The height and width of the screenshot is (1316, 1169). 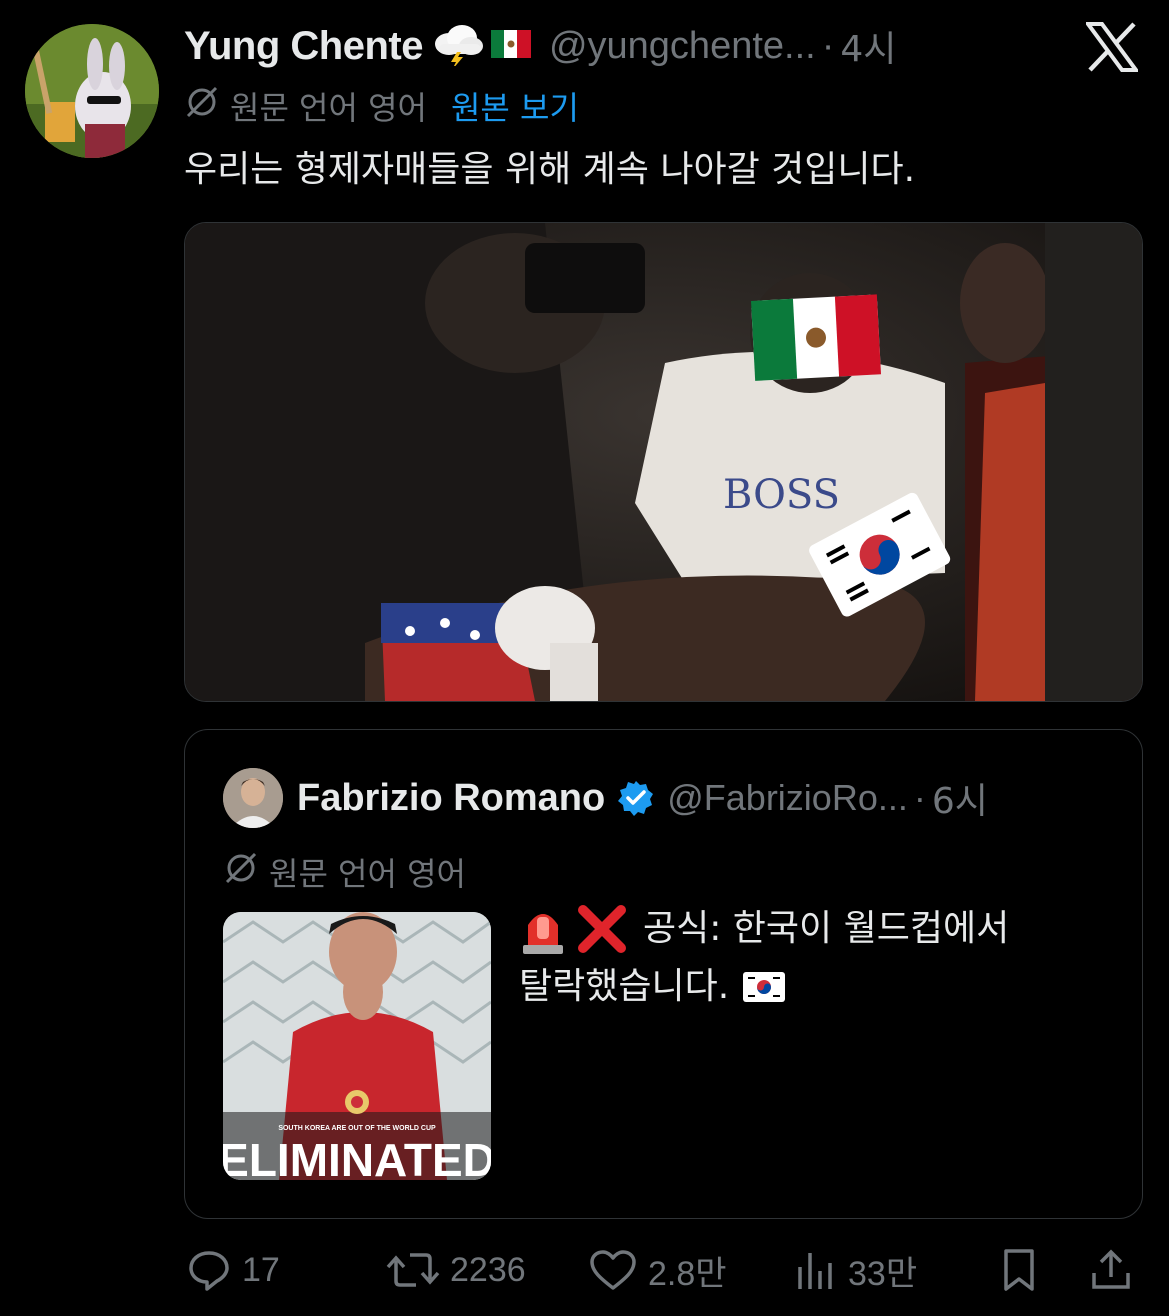 I want to click on korea-flag-icon, so click(x=764, y=987).